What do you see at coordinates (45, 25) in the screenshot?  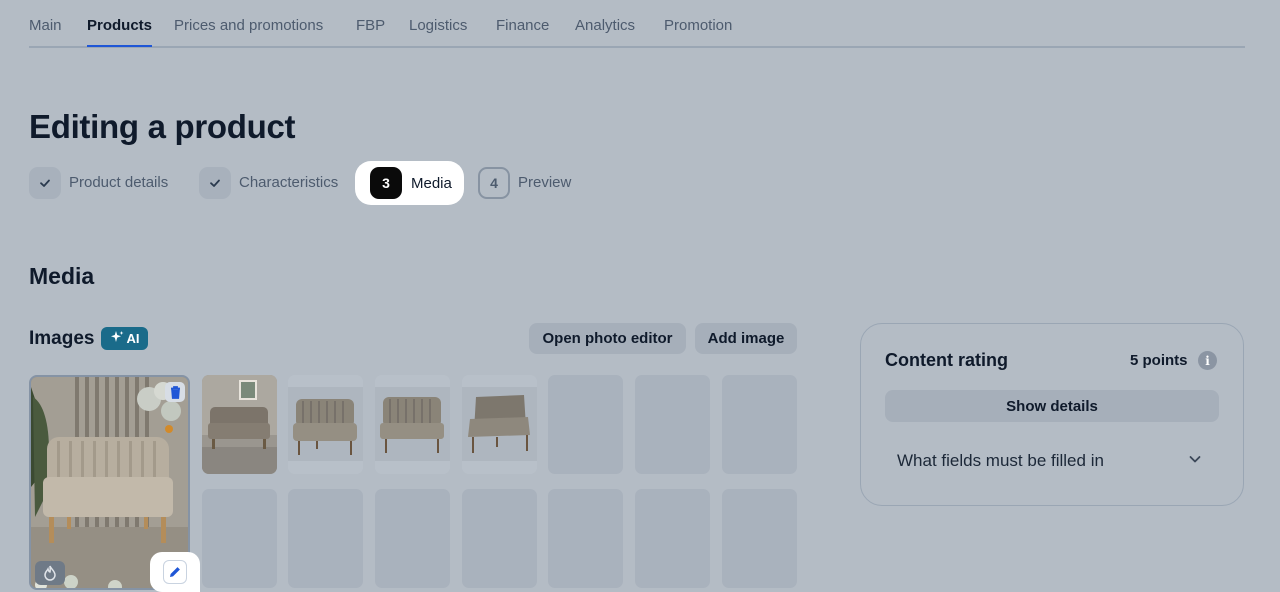 I see `tab-main: Main` at bounding box center [45, 25].